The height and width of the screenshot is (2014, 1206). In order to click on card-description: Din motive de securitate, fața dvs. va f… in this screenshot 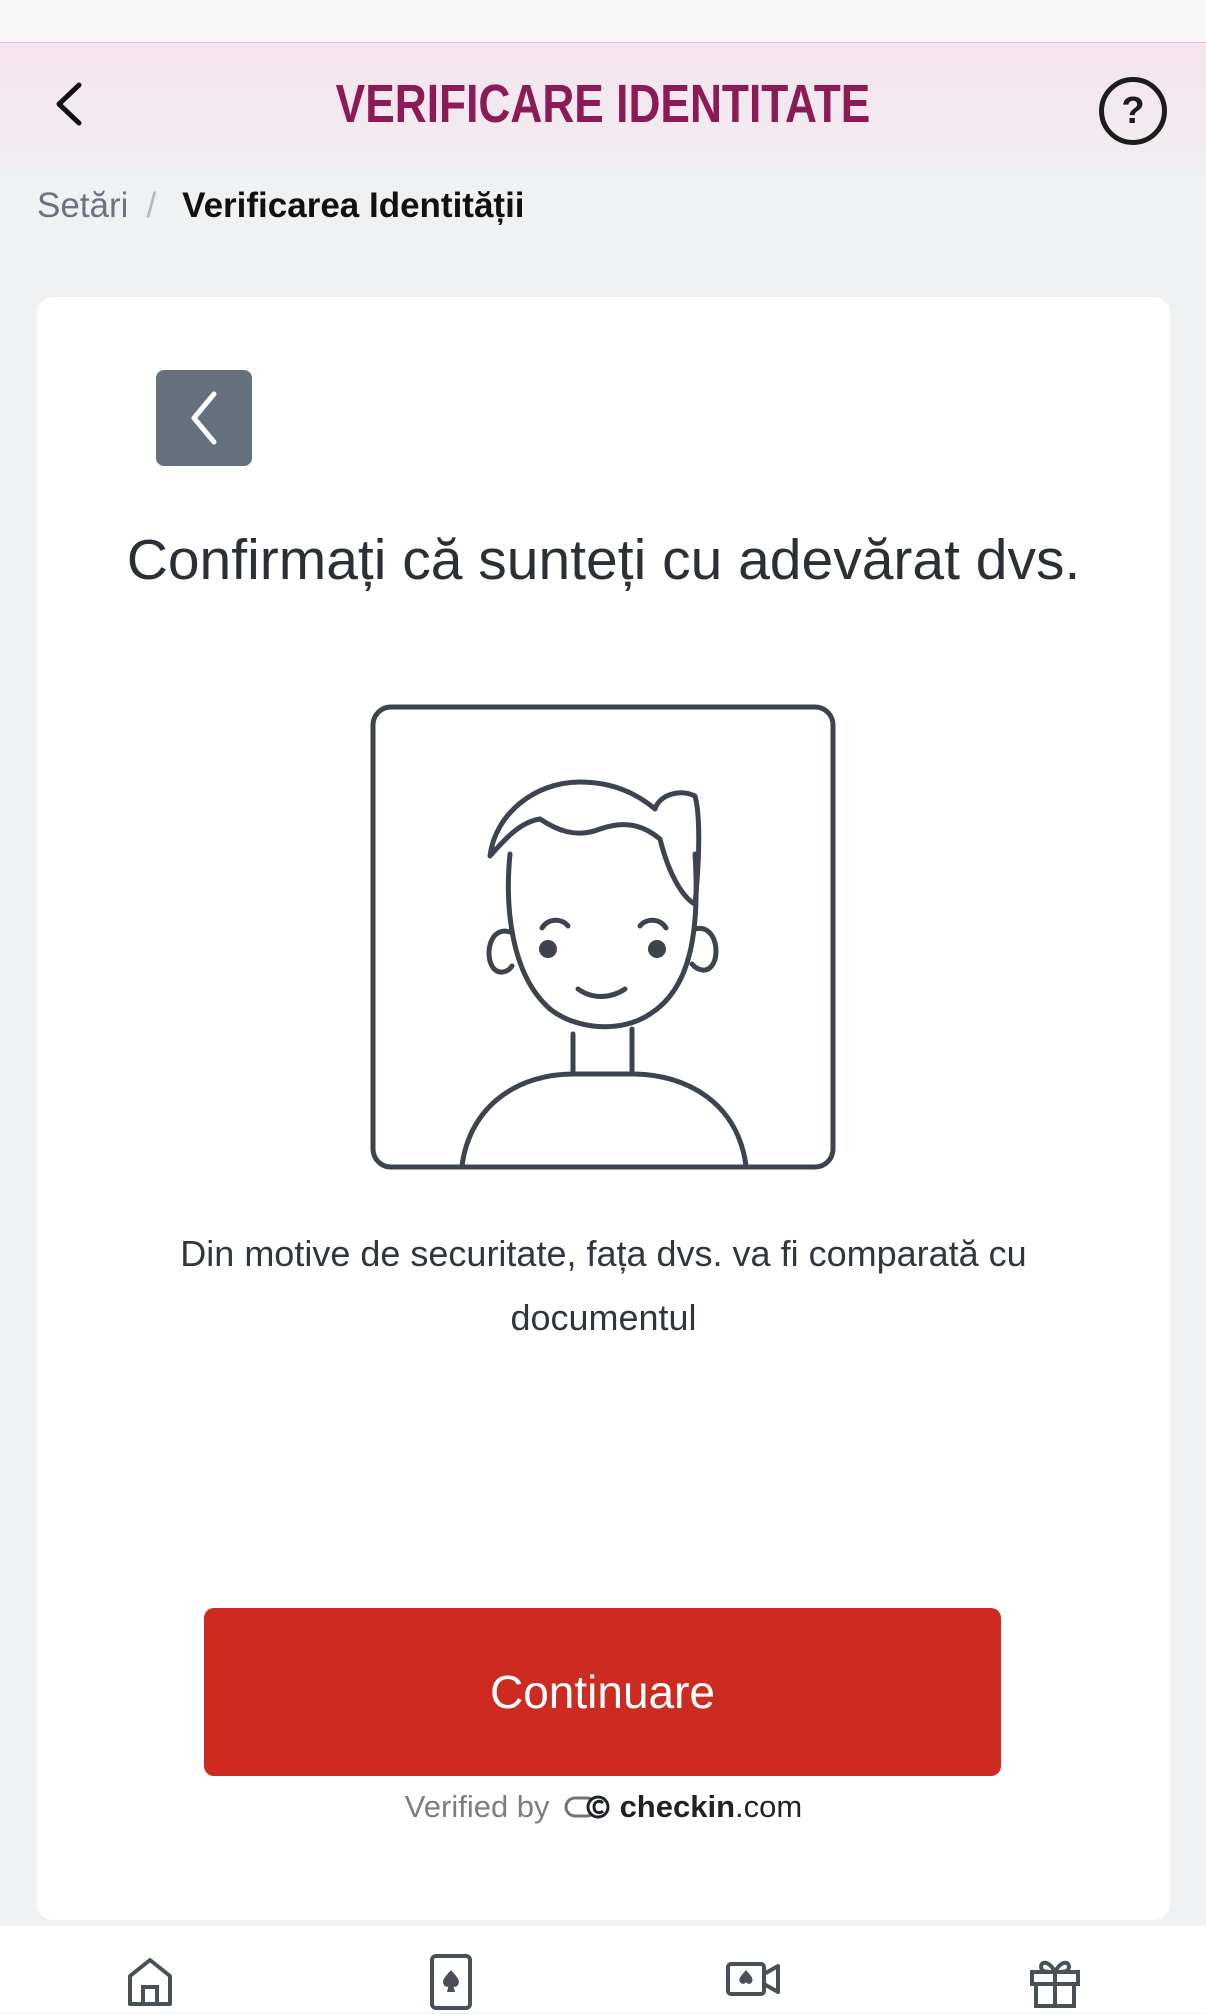, I will do `click(603, 1285)`.